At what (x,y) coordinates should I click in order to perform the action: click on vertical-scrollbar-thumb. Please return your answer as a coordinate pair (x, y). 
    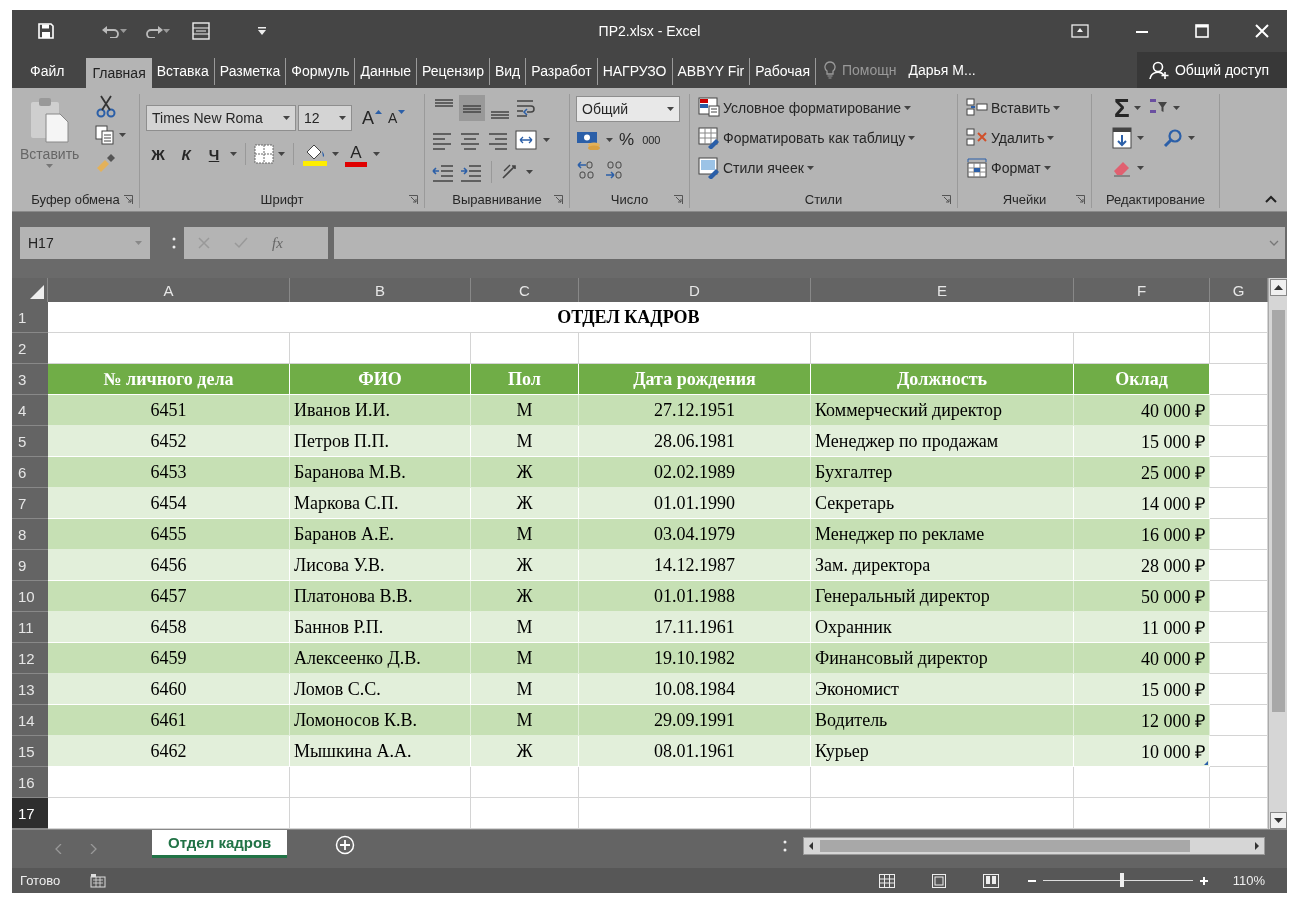
    Looking at the image, I should click on (1278, 511).